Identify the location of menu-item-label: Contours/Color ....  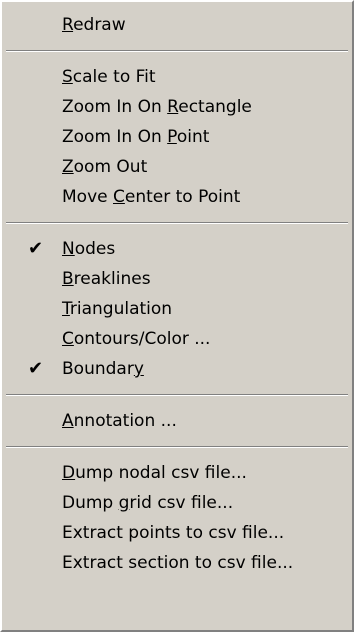
(136, 339).